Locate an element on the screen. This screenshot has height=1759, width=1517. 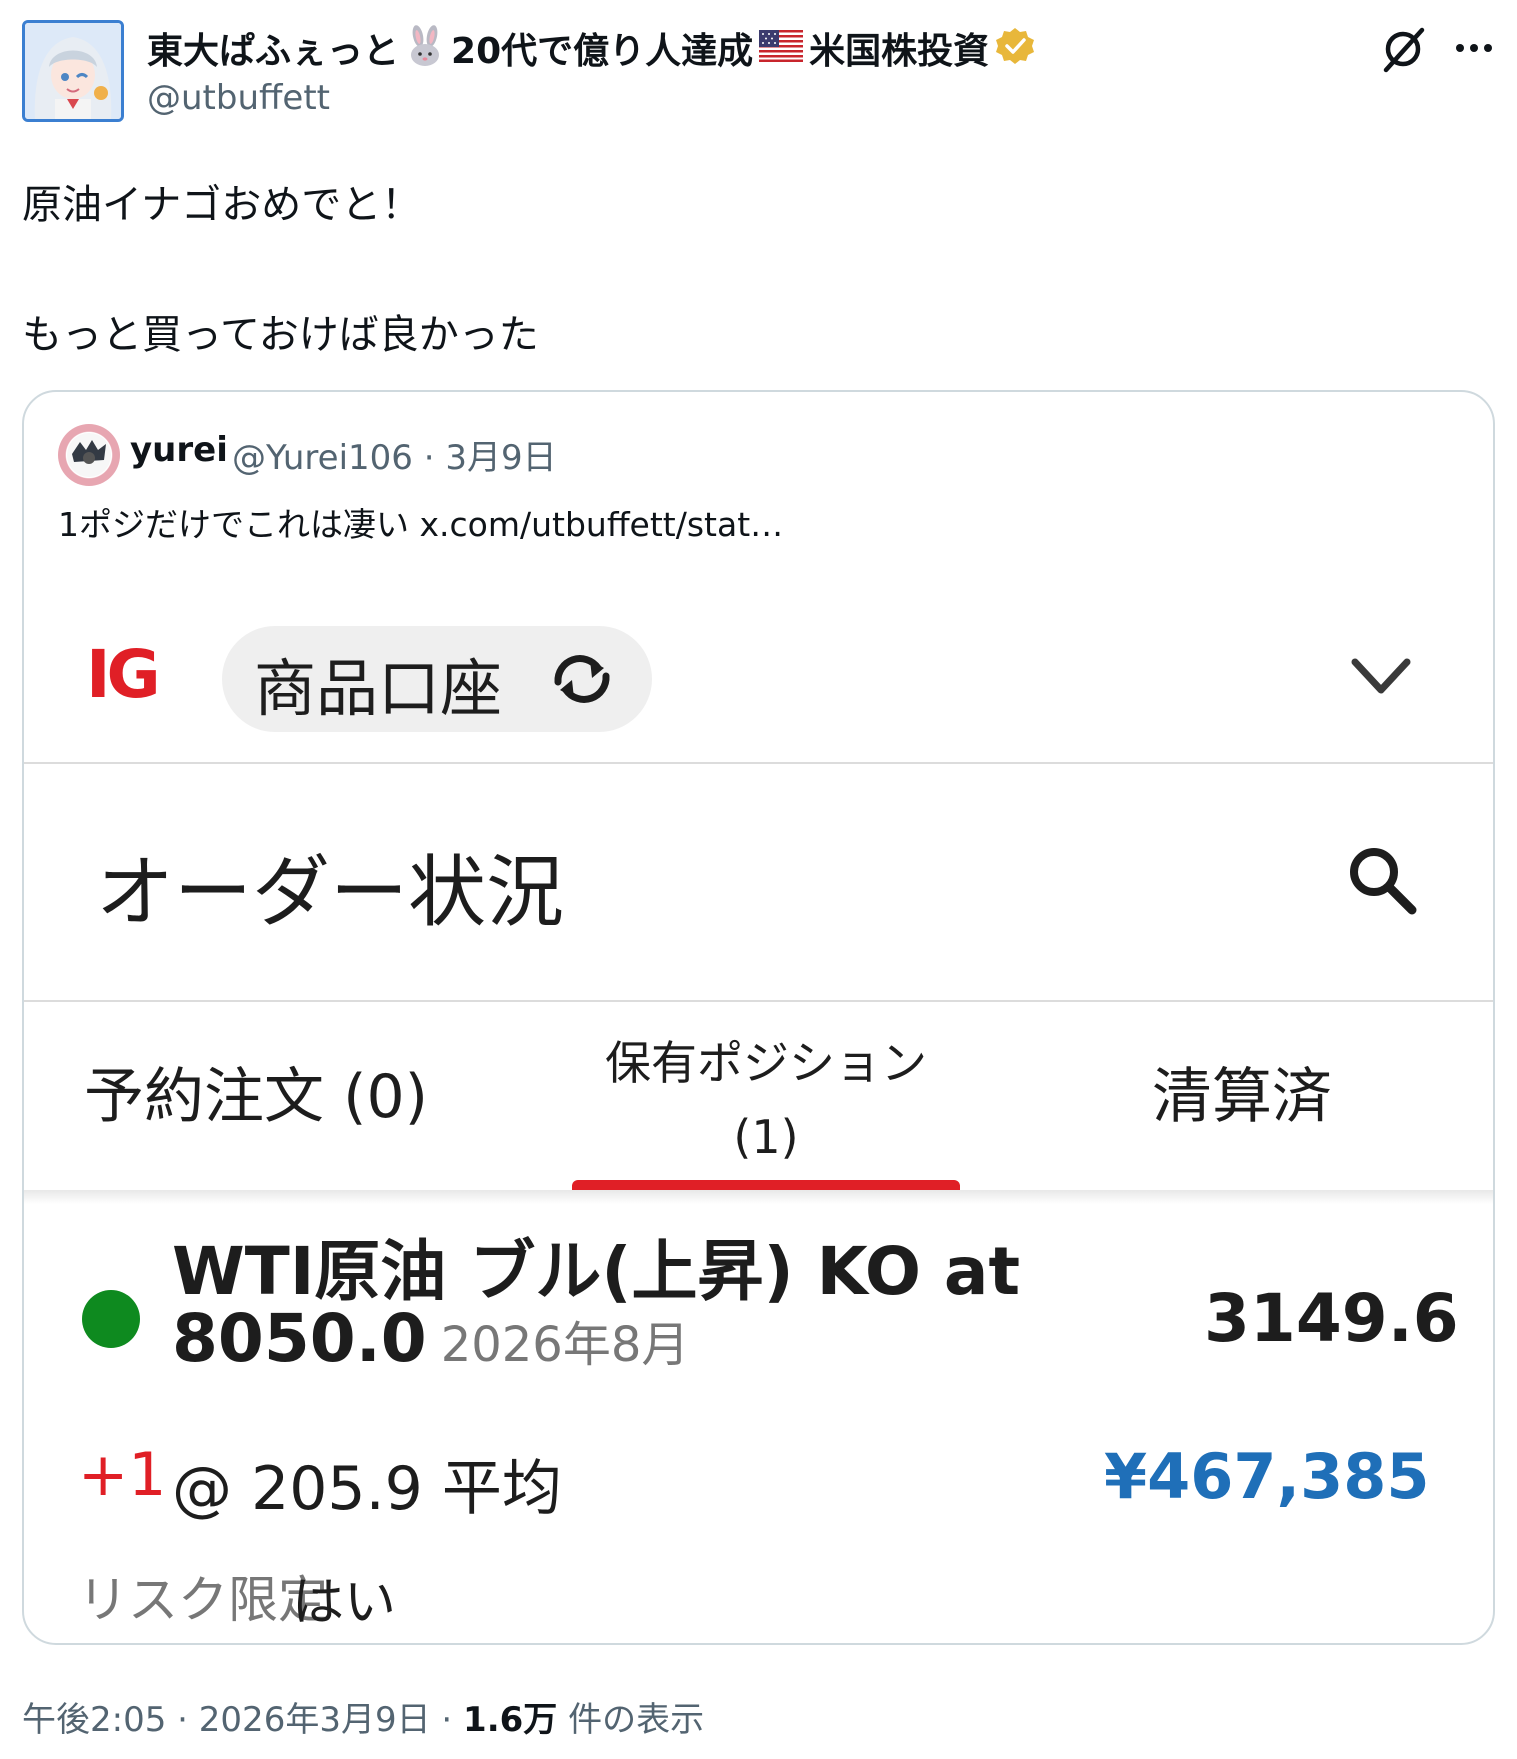
limited-risk-label: リスク限定 is located at coordinates (203, 1600).